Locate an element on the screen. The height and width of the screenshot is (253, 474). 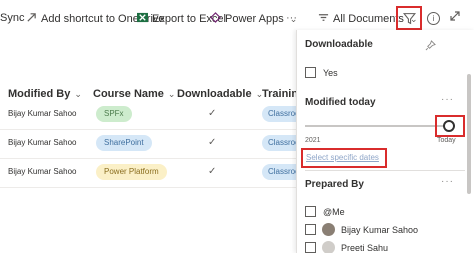
column-header-downloadable: Downloadable ⌄ is located at coordinates (220, 94).